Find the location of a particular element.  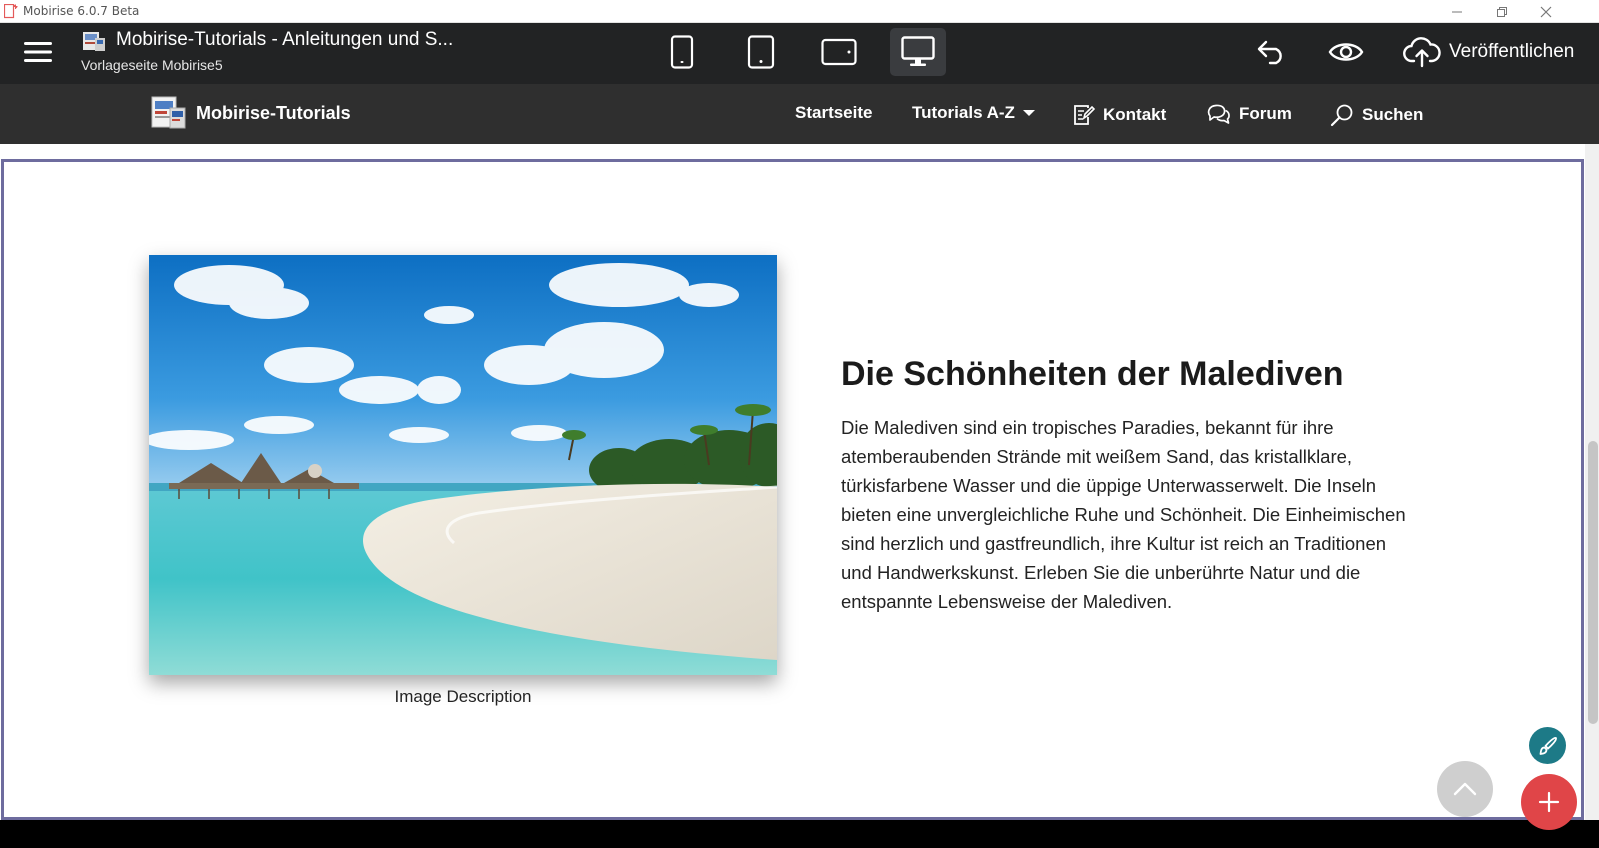

style-edit-button is located at coordinates (1547, 745).